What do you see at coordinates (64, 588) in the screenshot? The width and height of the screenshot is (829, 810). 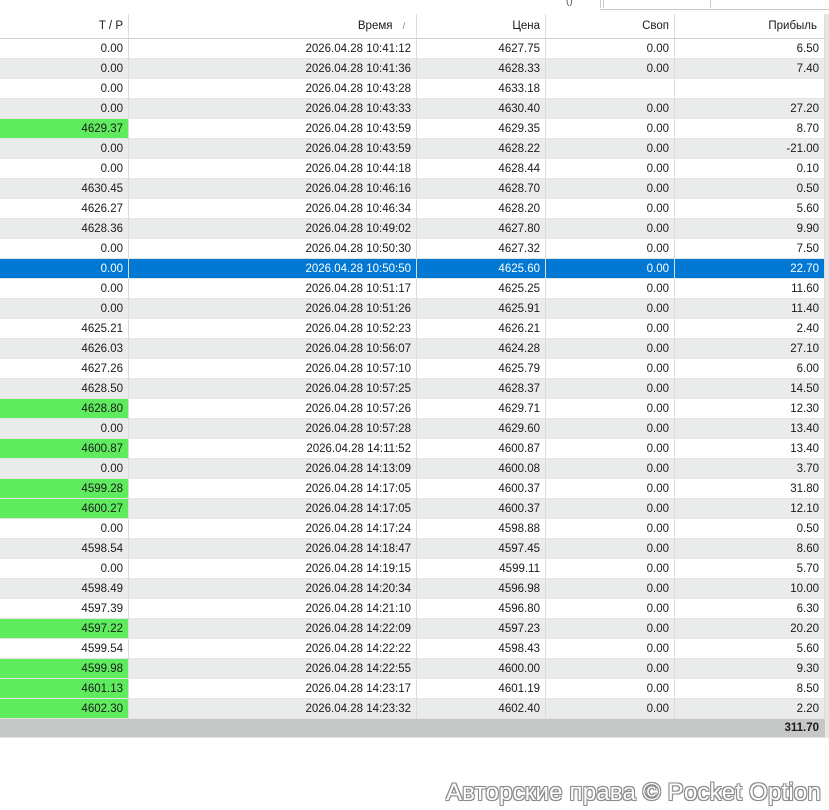 I see `cell-tp: 4598.49` at bounding box center [64, 588].